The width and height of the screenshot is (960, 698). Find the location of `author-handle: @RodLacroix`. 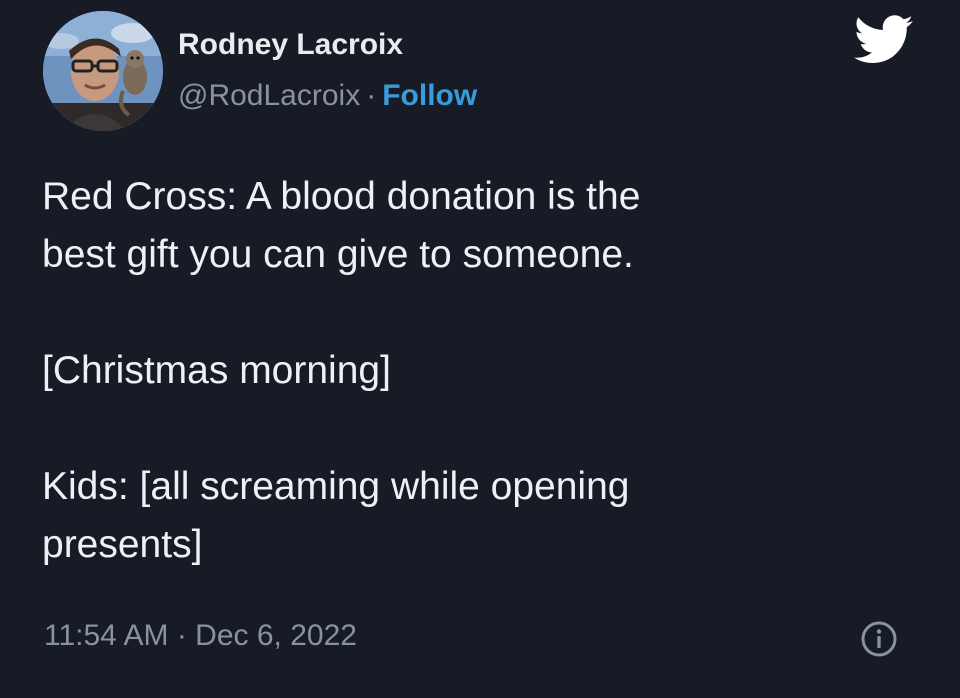

author-handle: @RodLacroix is located at coordinates (269, 95).